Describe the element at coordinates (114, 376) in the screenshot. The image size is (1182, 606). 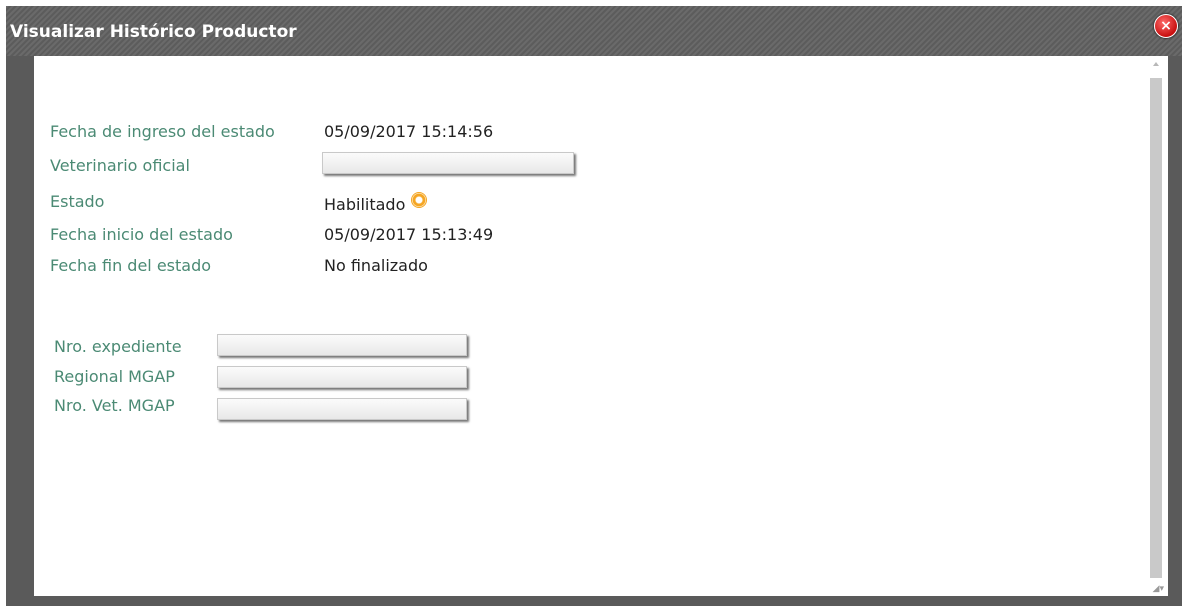
I see `regional-label: Regional MGAP` at that location.